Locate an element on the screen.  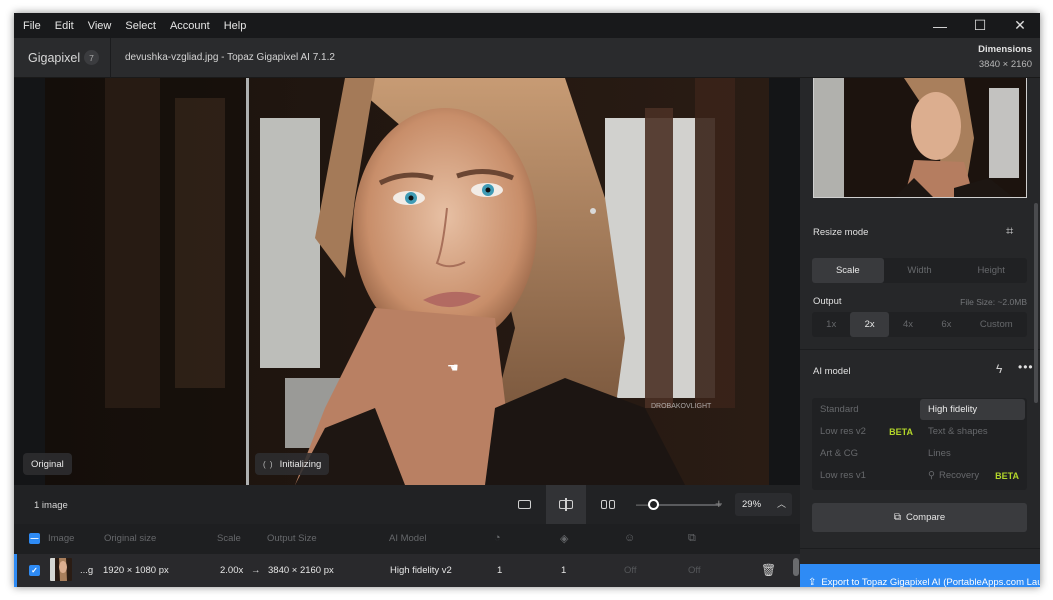
window-controls: — ☐ ✕ is located at coordinates (980, 25).